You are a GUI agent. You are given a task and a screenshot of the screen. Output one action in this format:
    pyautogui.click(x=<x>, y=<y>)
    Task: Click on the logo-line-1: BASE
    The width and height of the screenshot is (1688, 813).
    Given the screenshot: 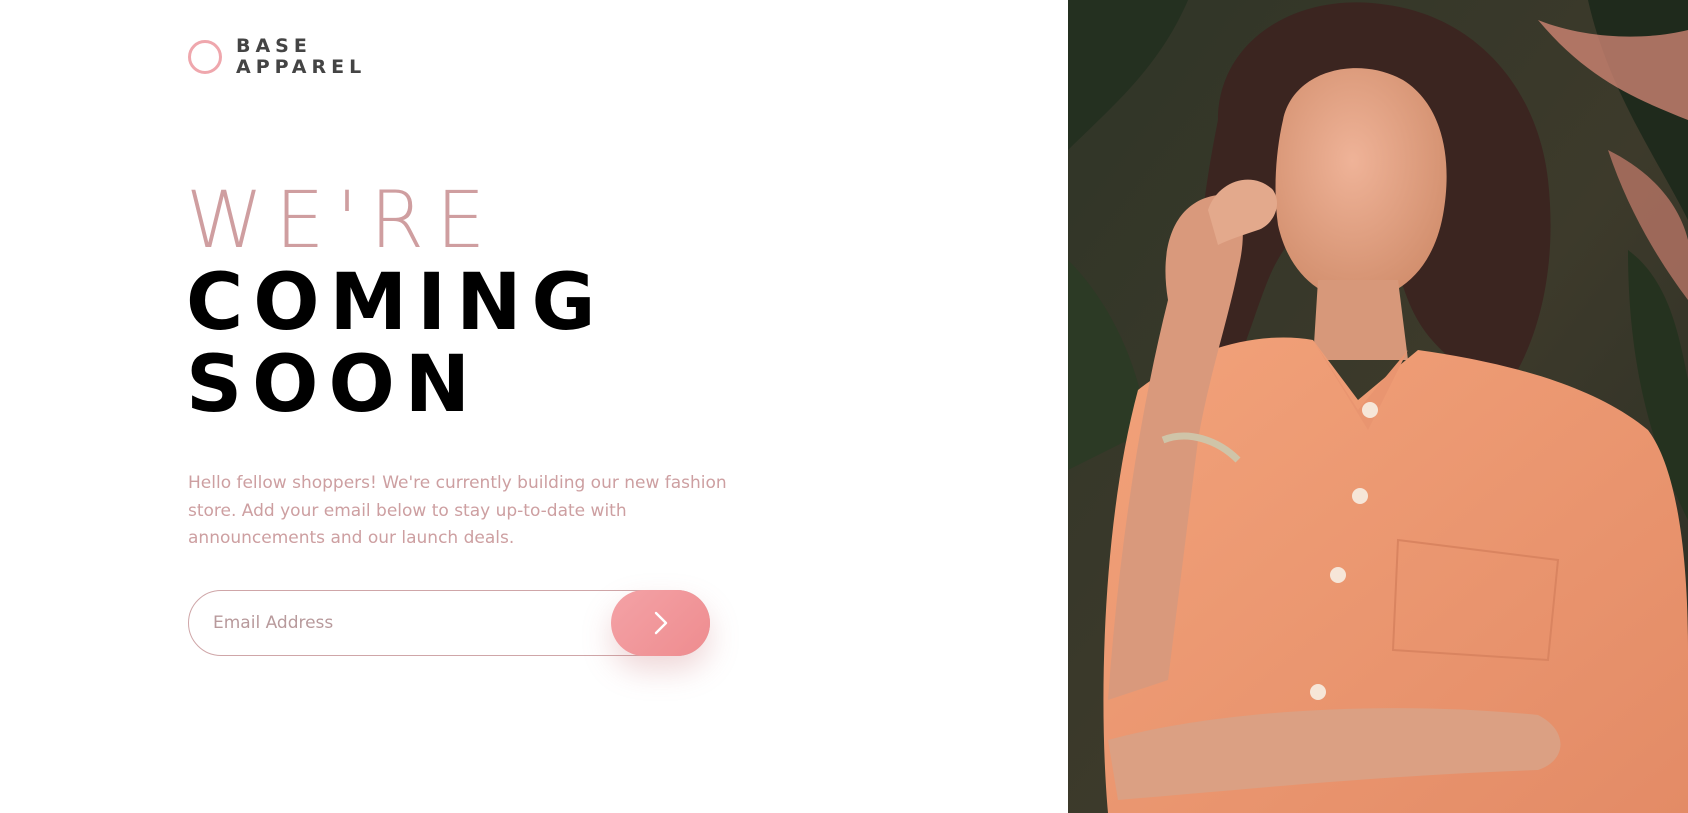 What is the action you would take?
    pyautogui.click(x=274, y=46)
    